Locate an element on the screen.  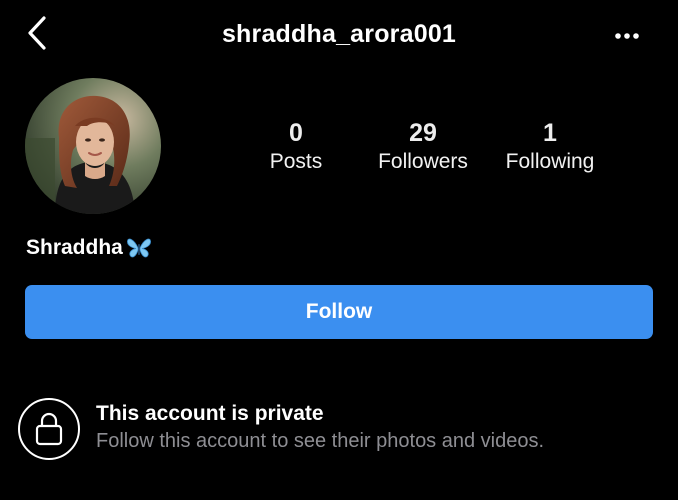
profile-username: shraddha_arora001 is located at coordinates (339, 34).